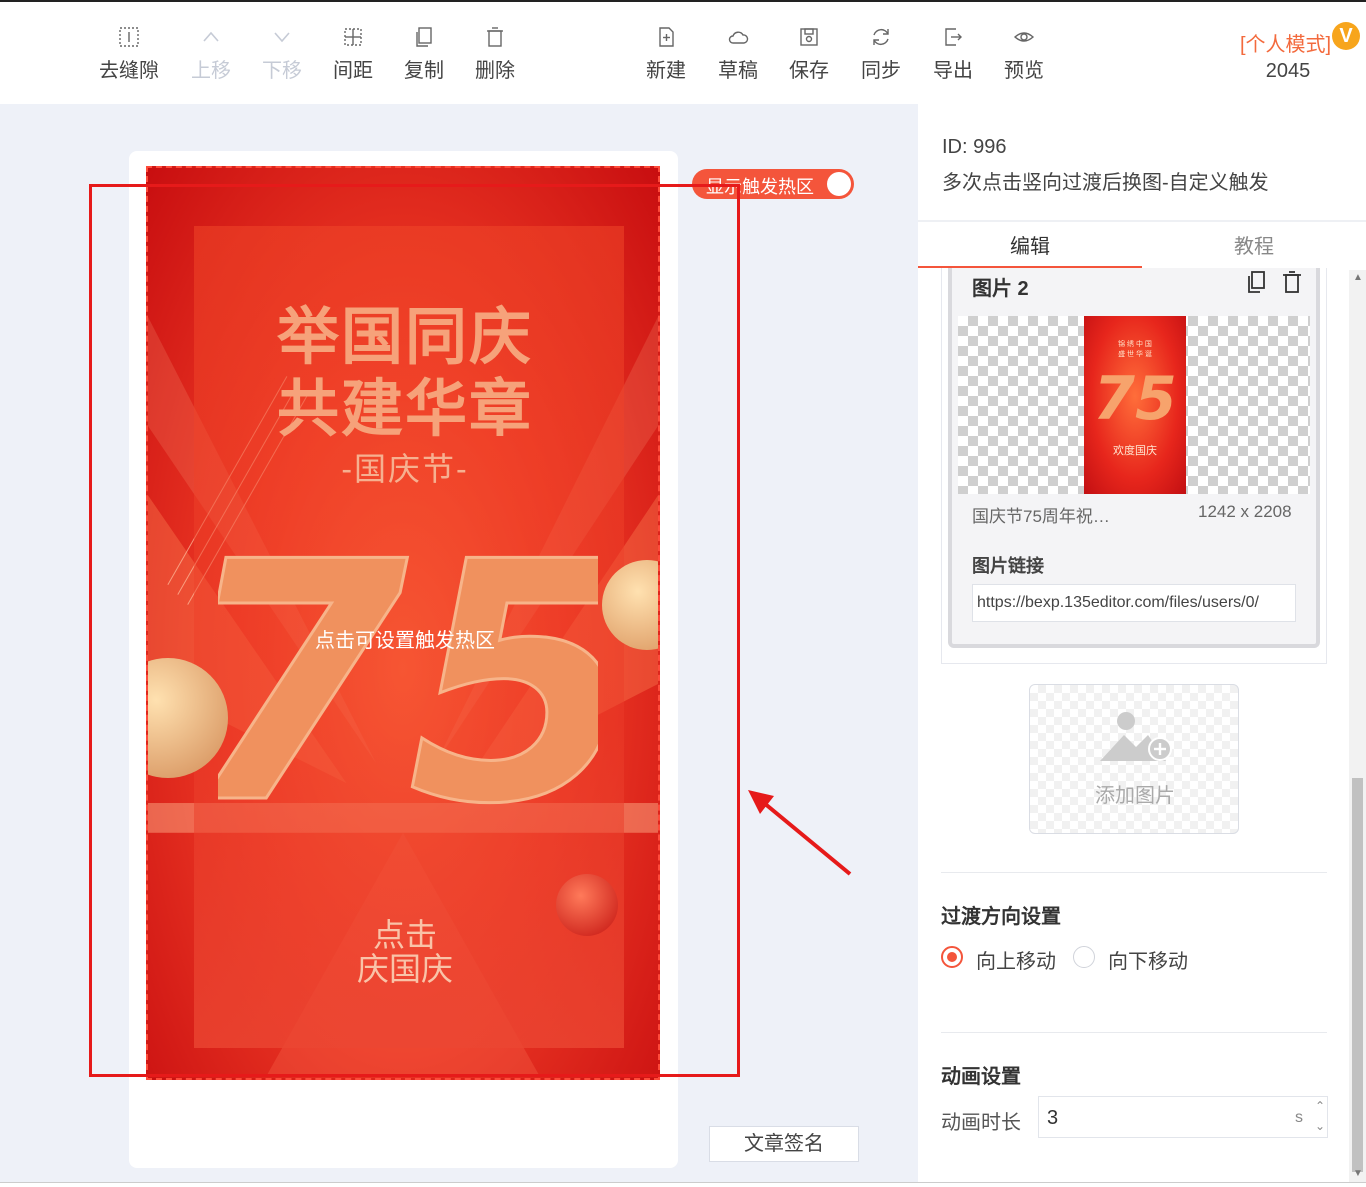 This screenshot has width=1366, height=1187. Describe the element at coordinates (129, 71) in the screenshot. I see `remove-gap-label: 去缝隙` at that location.